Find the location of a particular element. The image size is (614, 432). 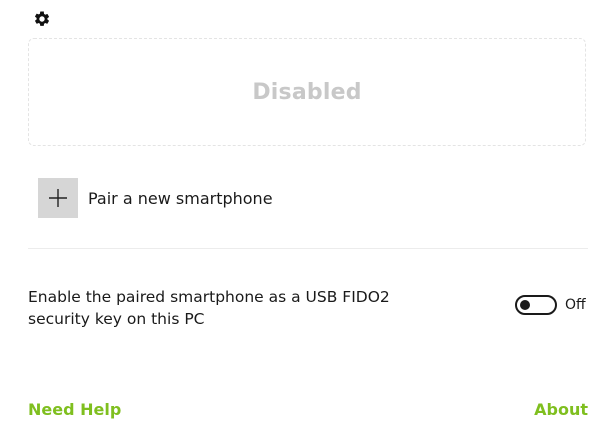

toggle-state-label: Off is located at coordinates (575, 305).